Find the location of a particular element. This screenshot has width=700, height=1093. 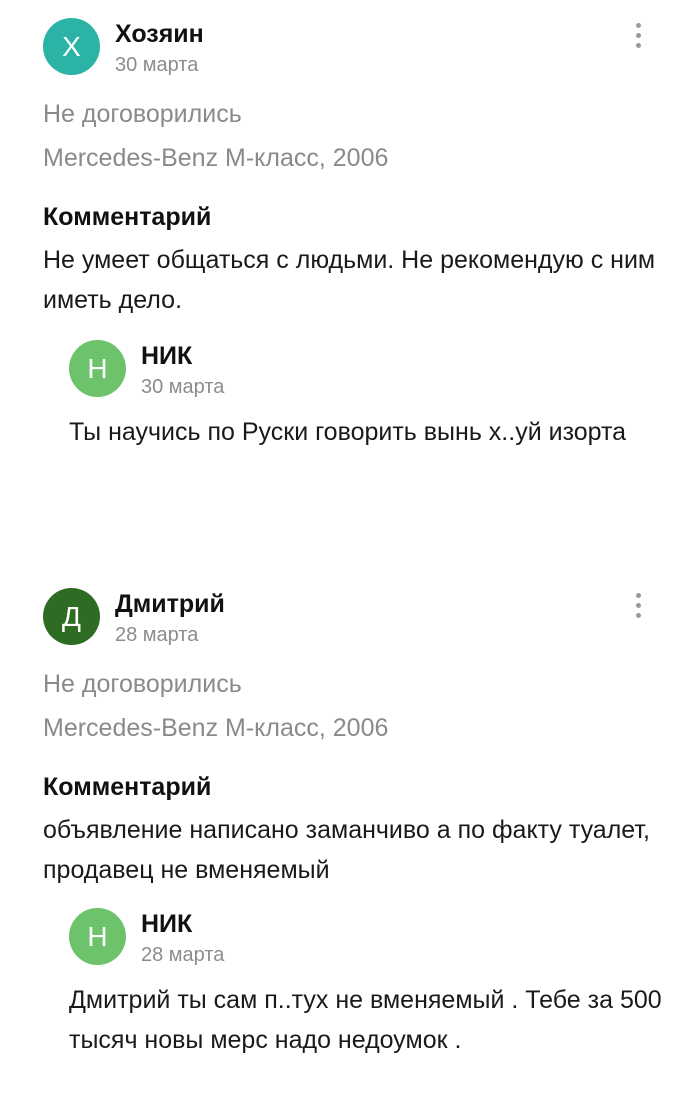

avatar: Д is located at coordinates (71, 616).